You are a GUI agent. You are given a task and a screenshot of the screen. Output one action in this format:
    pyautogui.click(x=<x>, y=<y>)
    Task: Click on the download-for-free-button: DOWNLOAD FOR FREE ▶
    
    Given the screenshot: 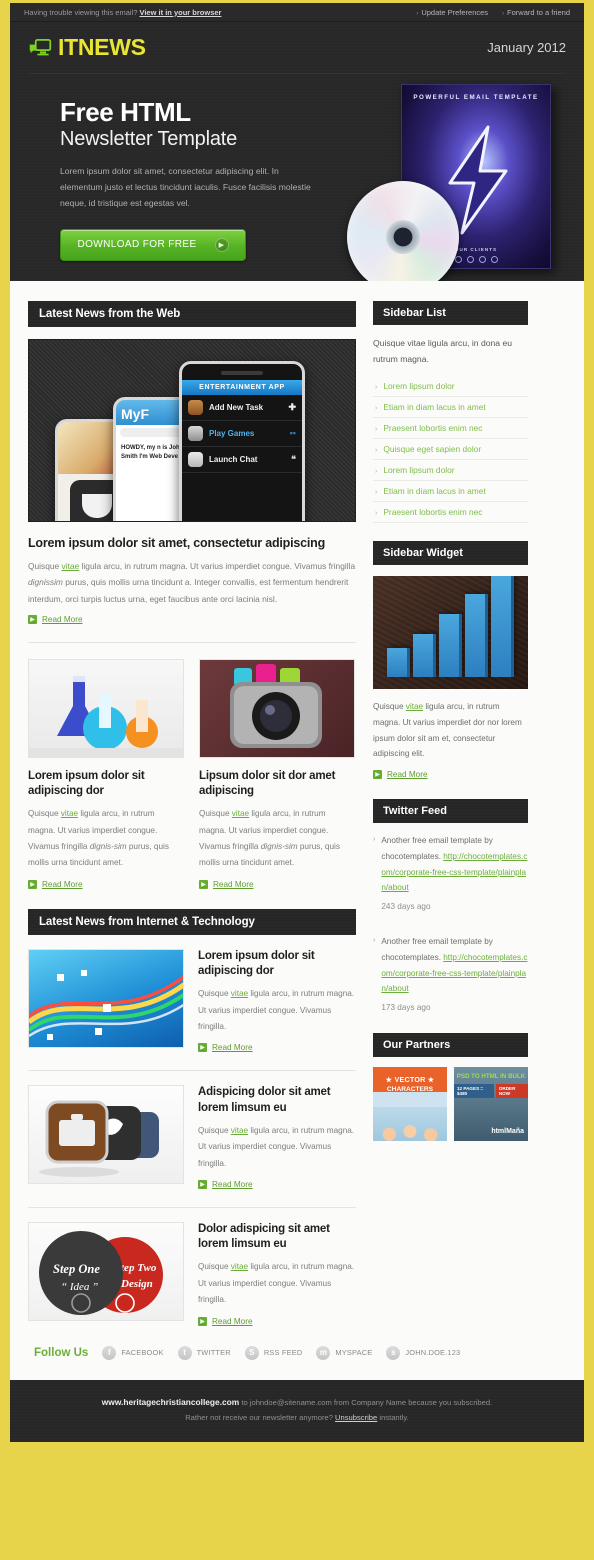 What is the action you would take?
    pyautogui.click(x=153, y=244)
    